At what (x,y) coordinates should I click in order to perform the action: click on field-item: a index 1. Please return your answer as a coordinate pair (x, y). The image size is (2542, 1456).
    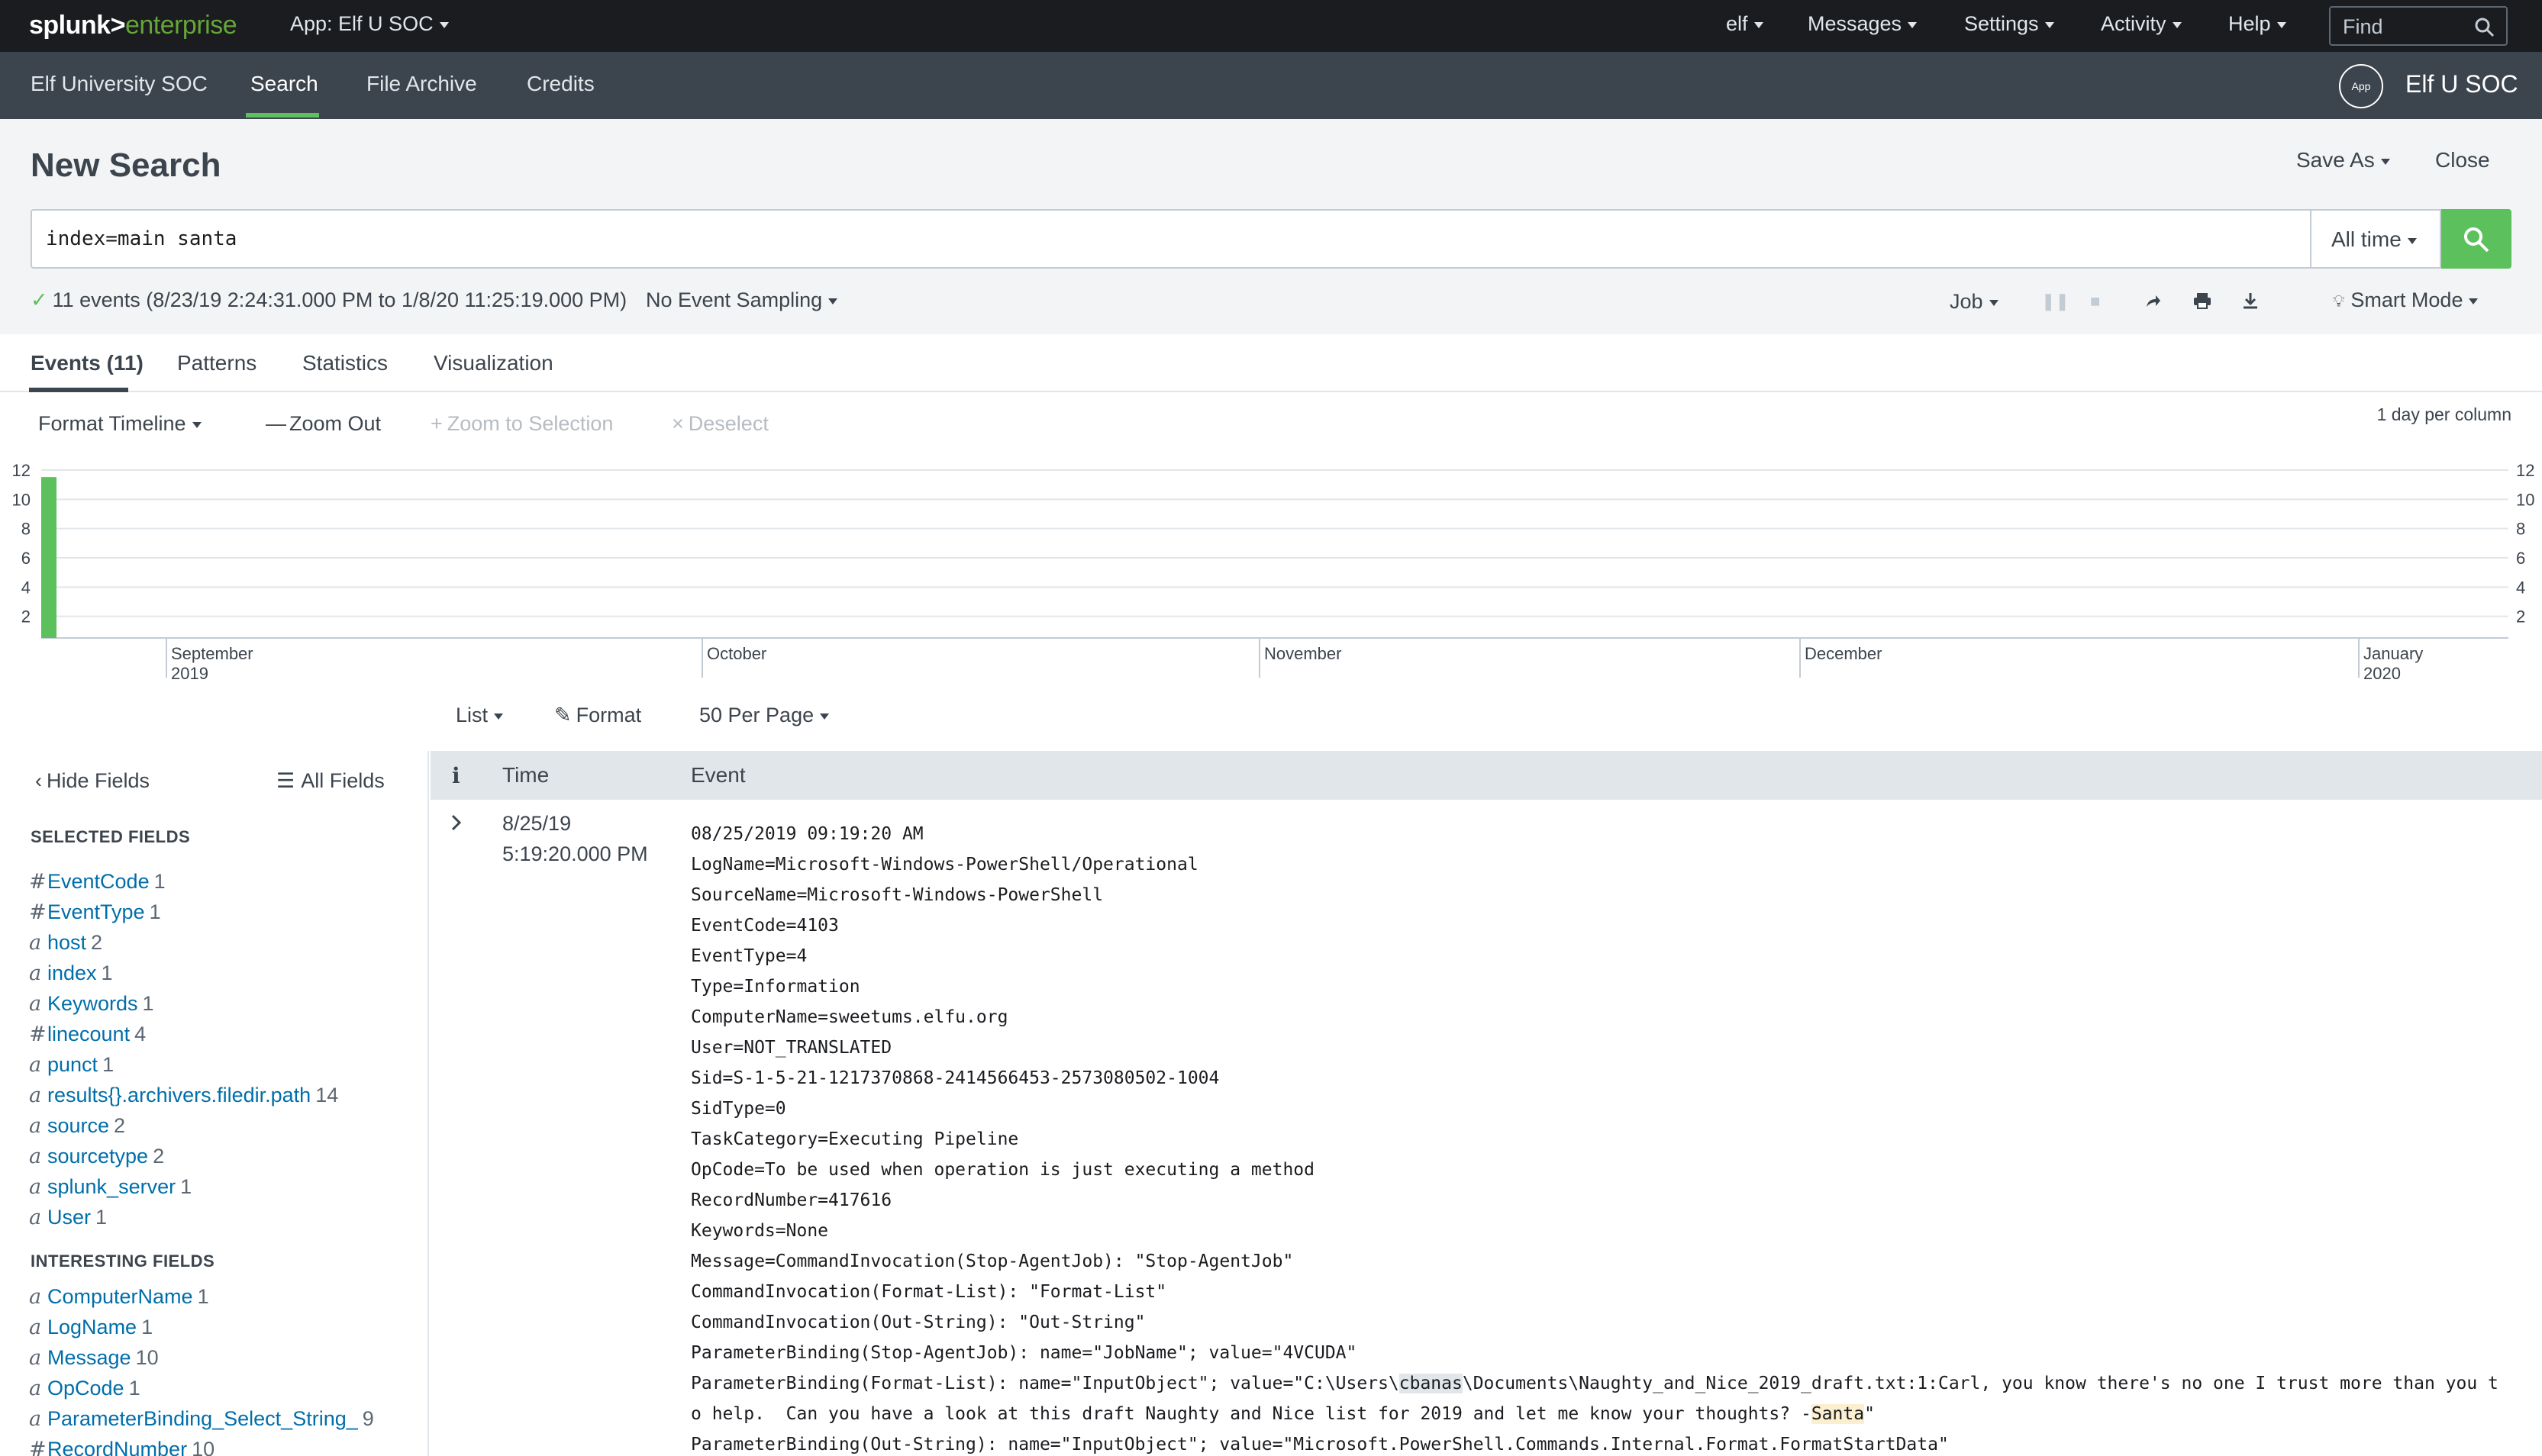
    Looking at the image, I should click on (71, 973).